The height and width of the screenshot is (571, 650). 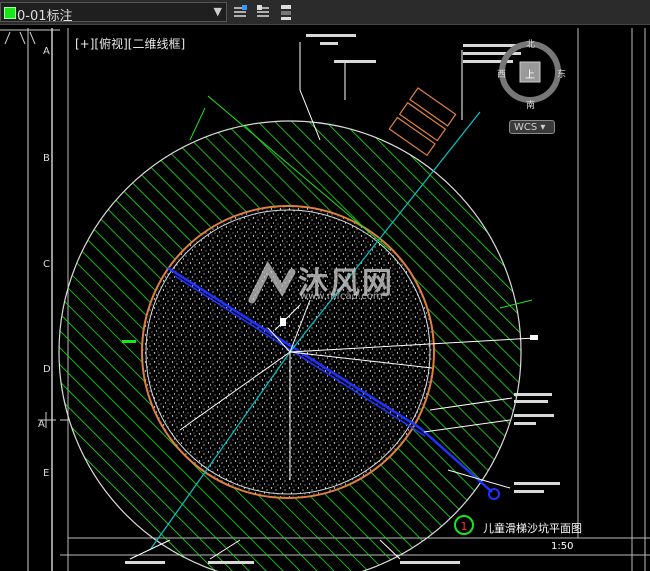 What do you see at coordinates (263, 12) in the screenshot?
I see `layer-state-icon` at bounding box center [263, 12].